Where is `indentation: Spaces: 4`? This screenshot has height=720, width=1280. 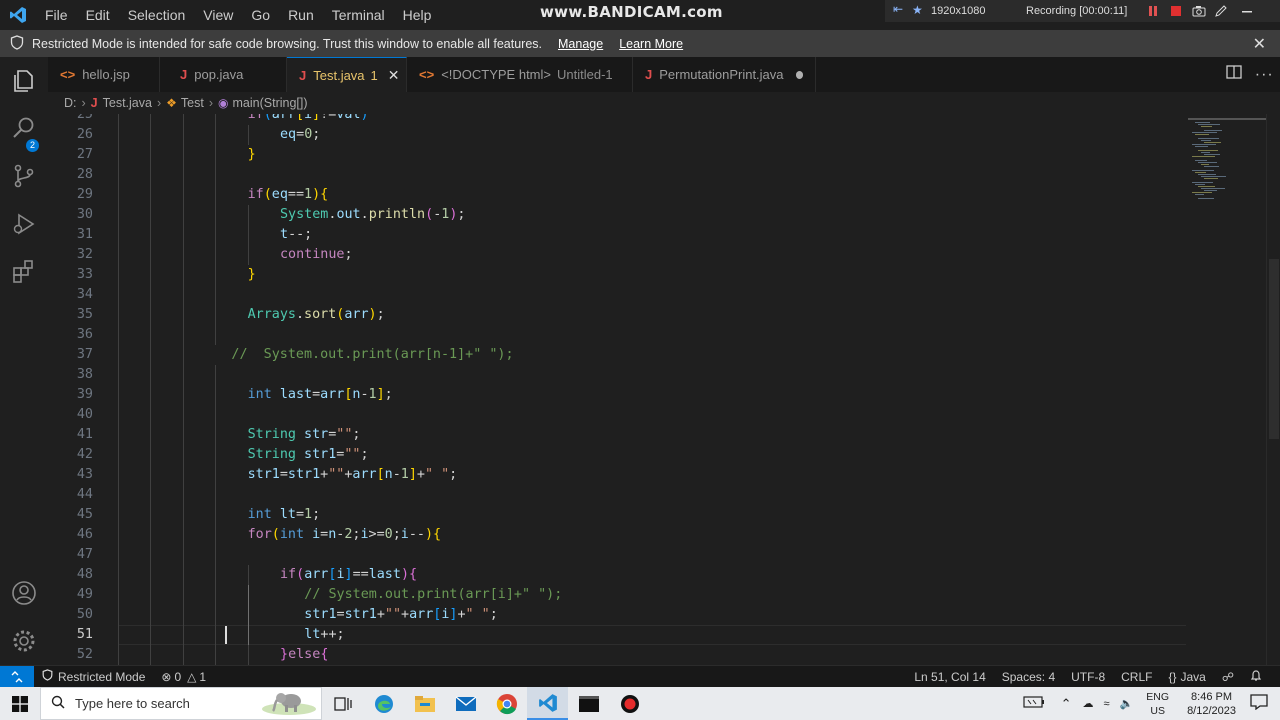
indentation: Spaces: 4 is located at coordinates (1028, 677).